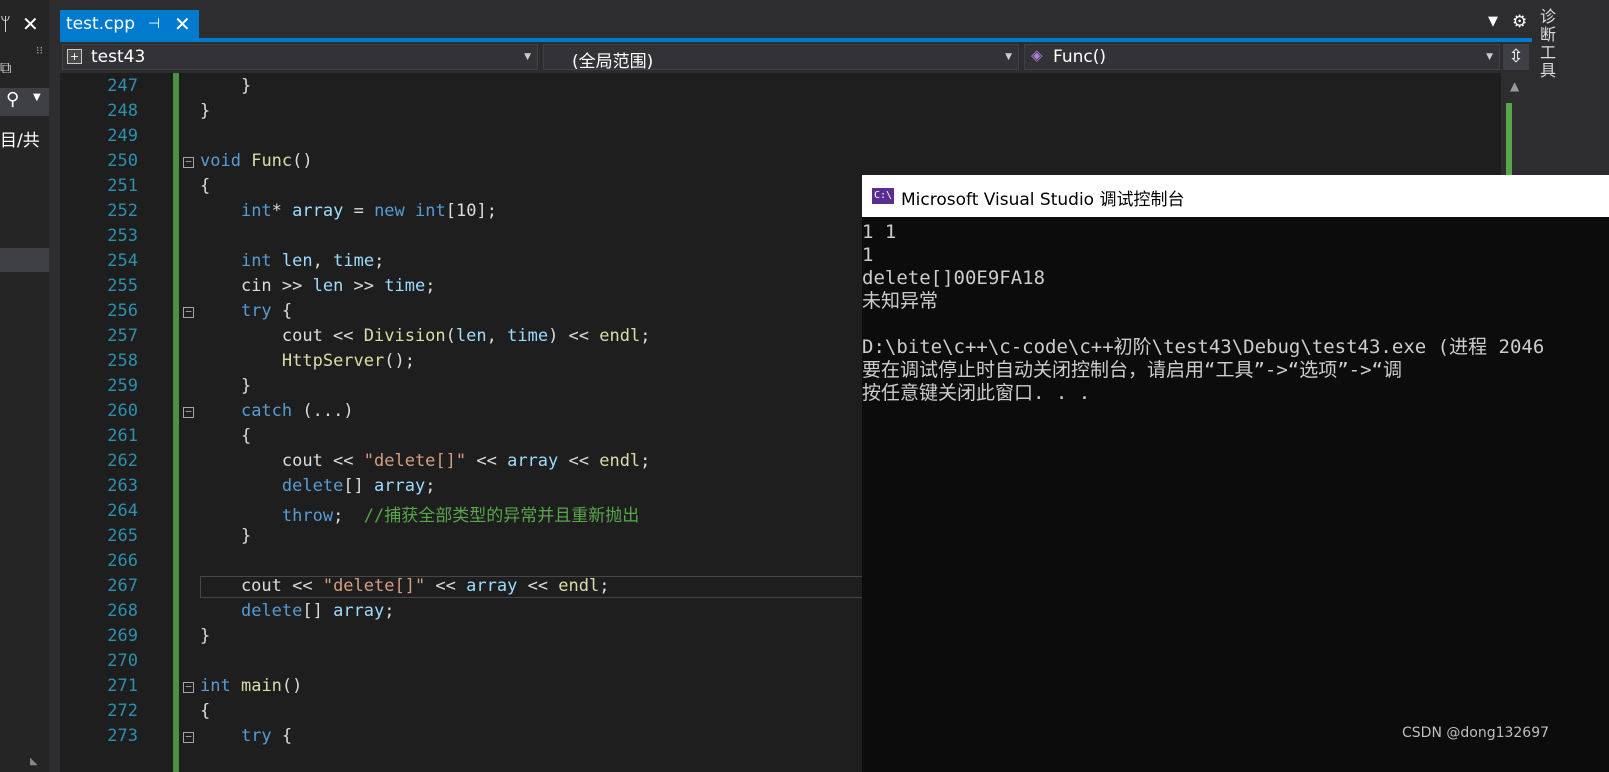  Describe the element at coordinates (122, 711) in the screenshot. I see `line-number: 272` at that location.